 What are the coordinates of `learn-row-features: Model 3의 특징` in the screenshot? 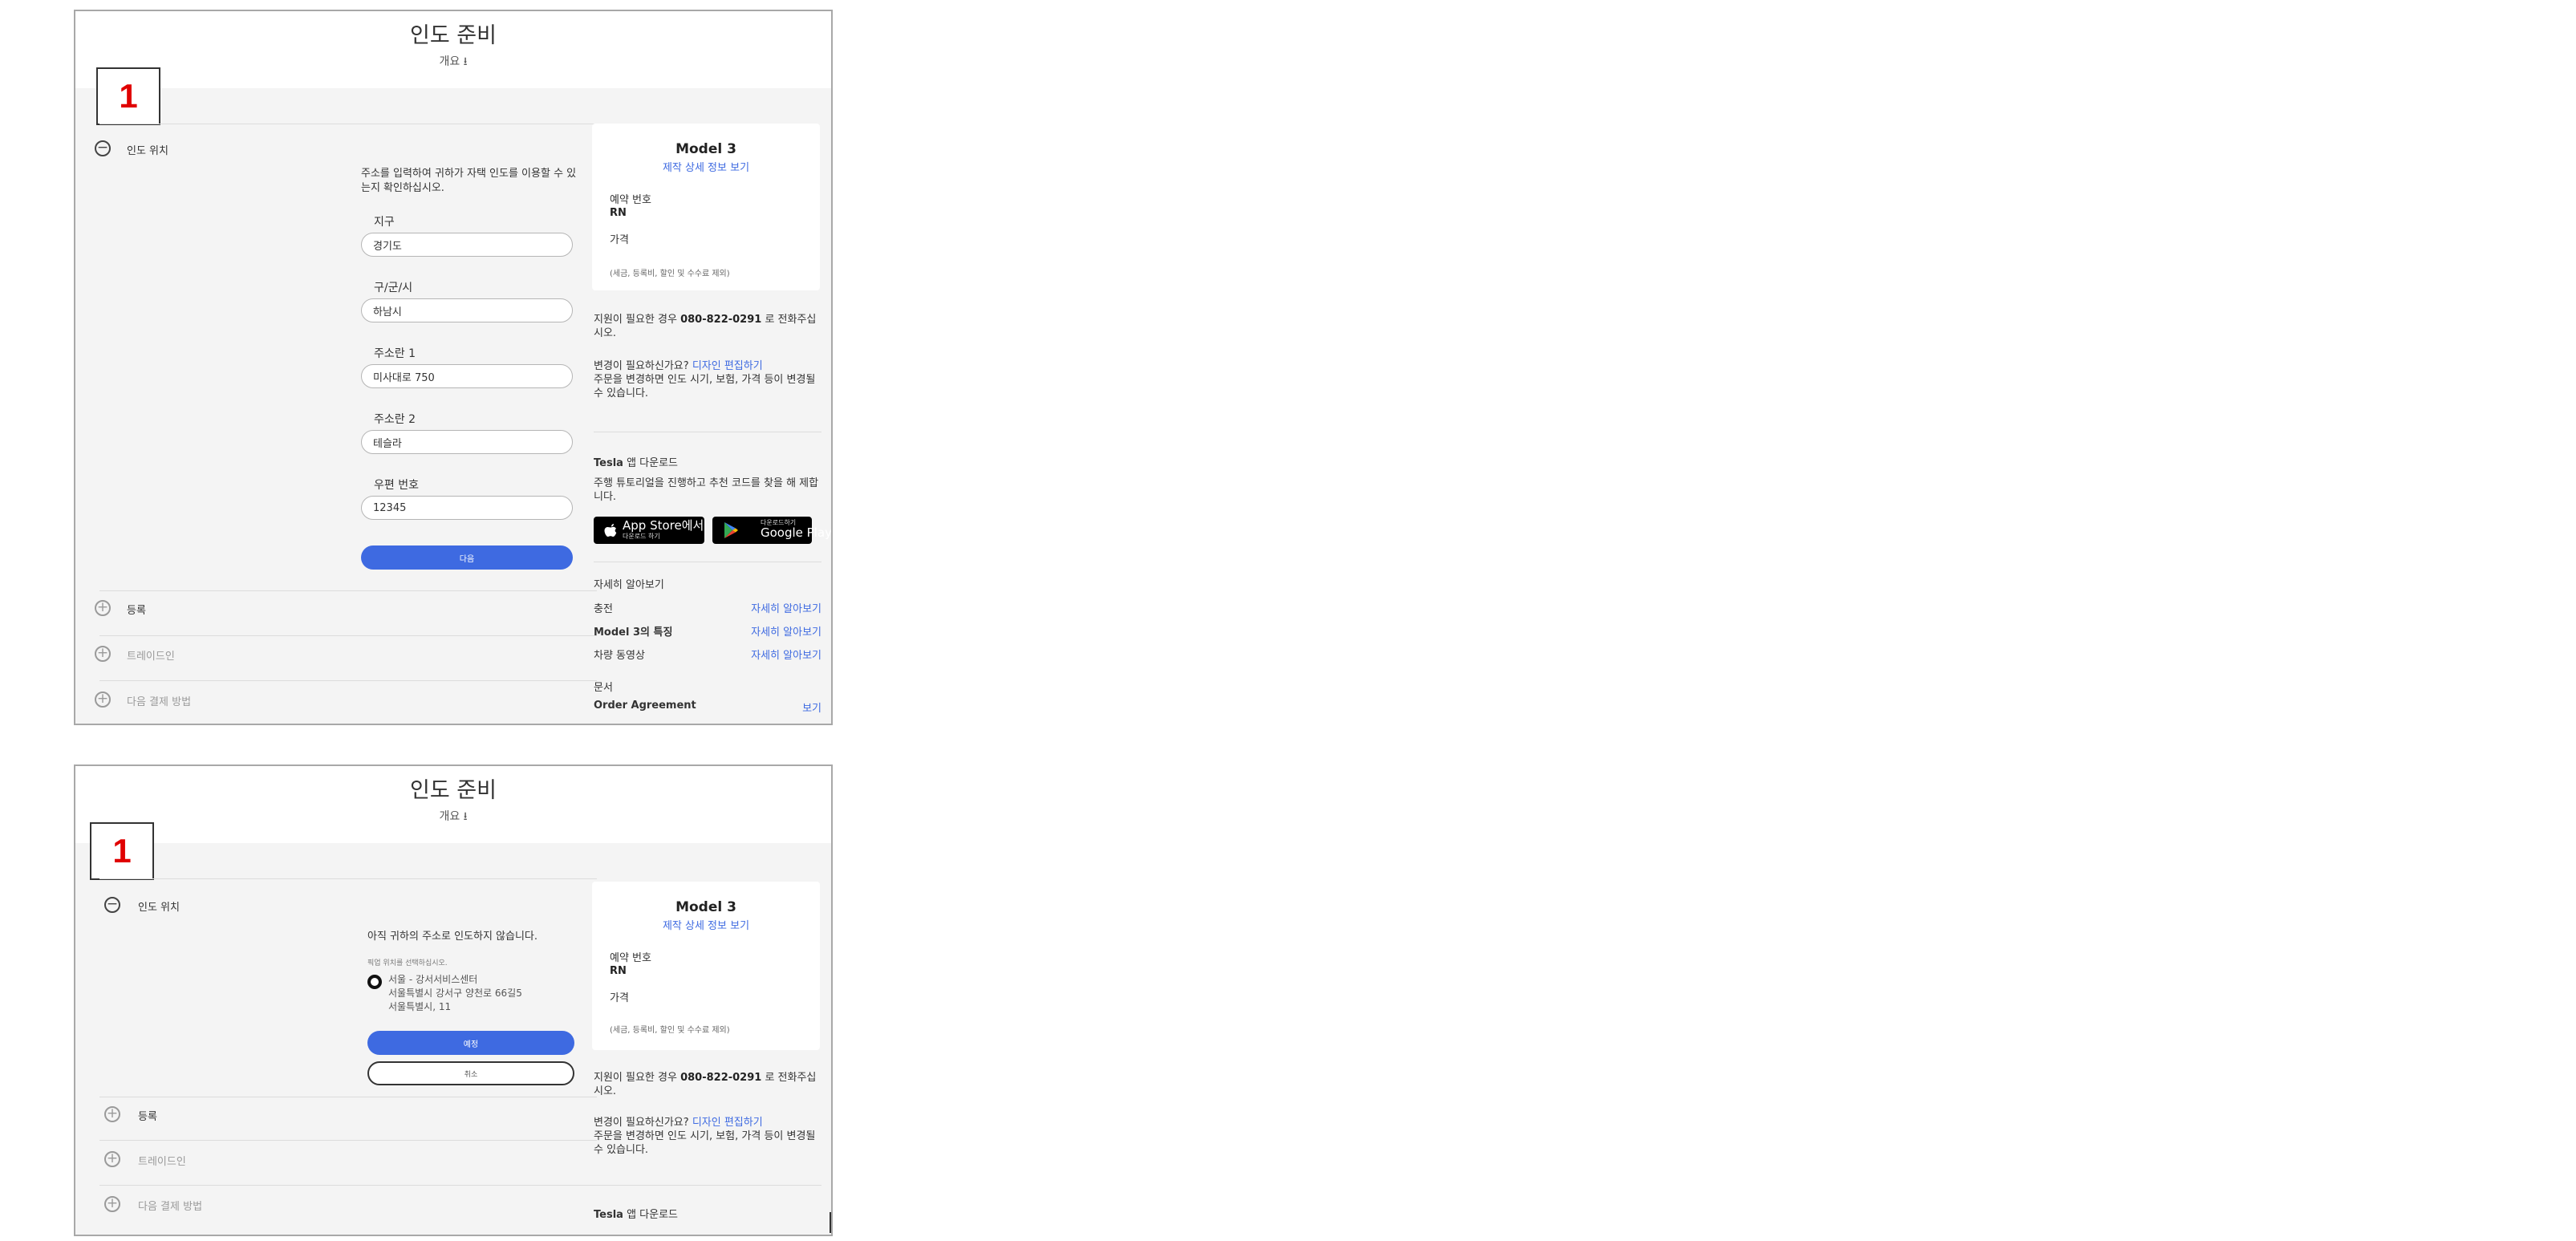 It's located at (633, 633).